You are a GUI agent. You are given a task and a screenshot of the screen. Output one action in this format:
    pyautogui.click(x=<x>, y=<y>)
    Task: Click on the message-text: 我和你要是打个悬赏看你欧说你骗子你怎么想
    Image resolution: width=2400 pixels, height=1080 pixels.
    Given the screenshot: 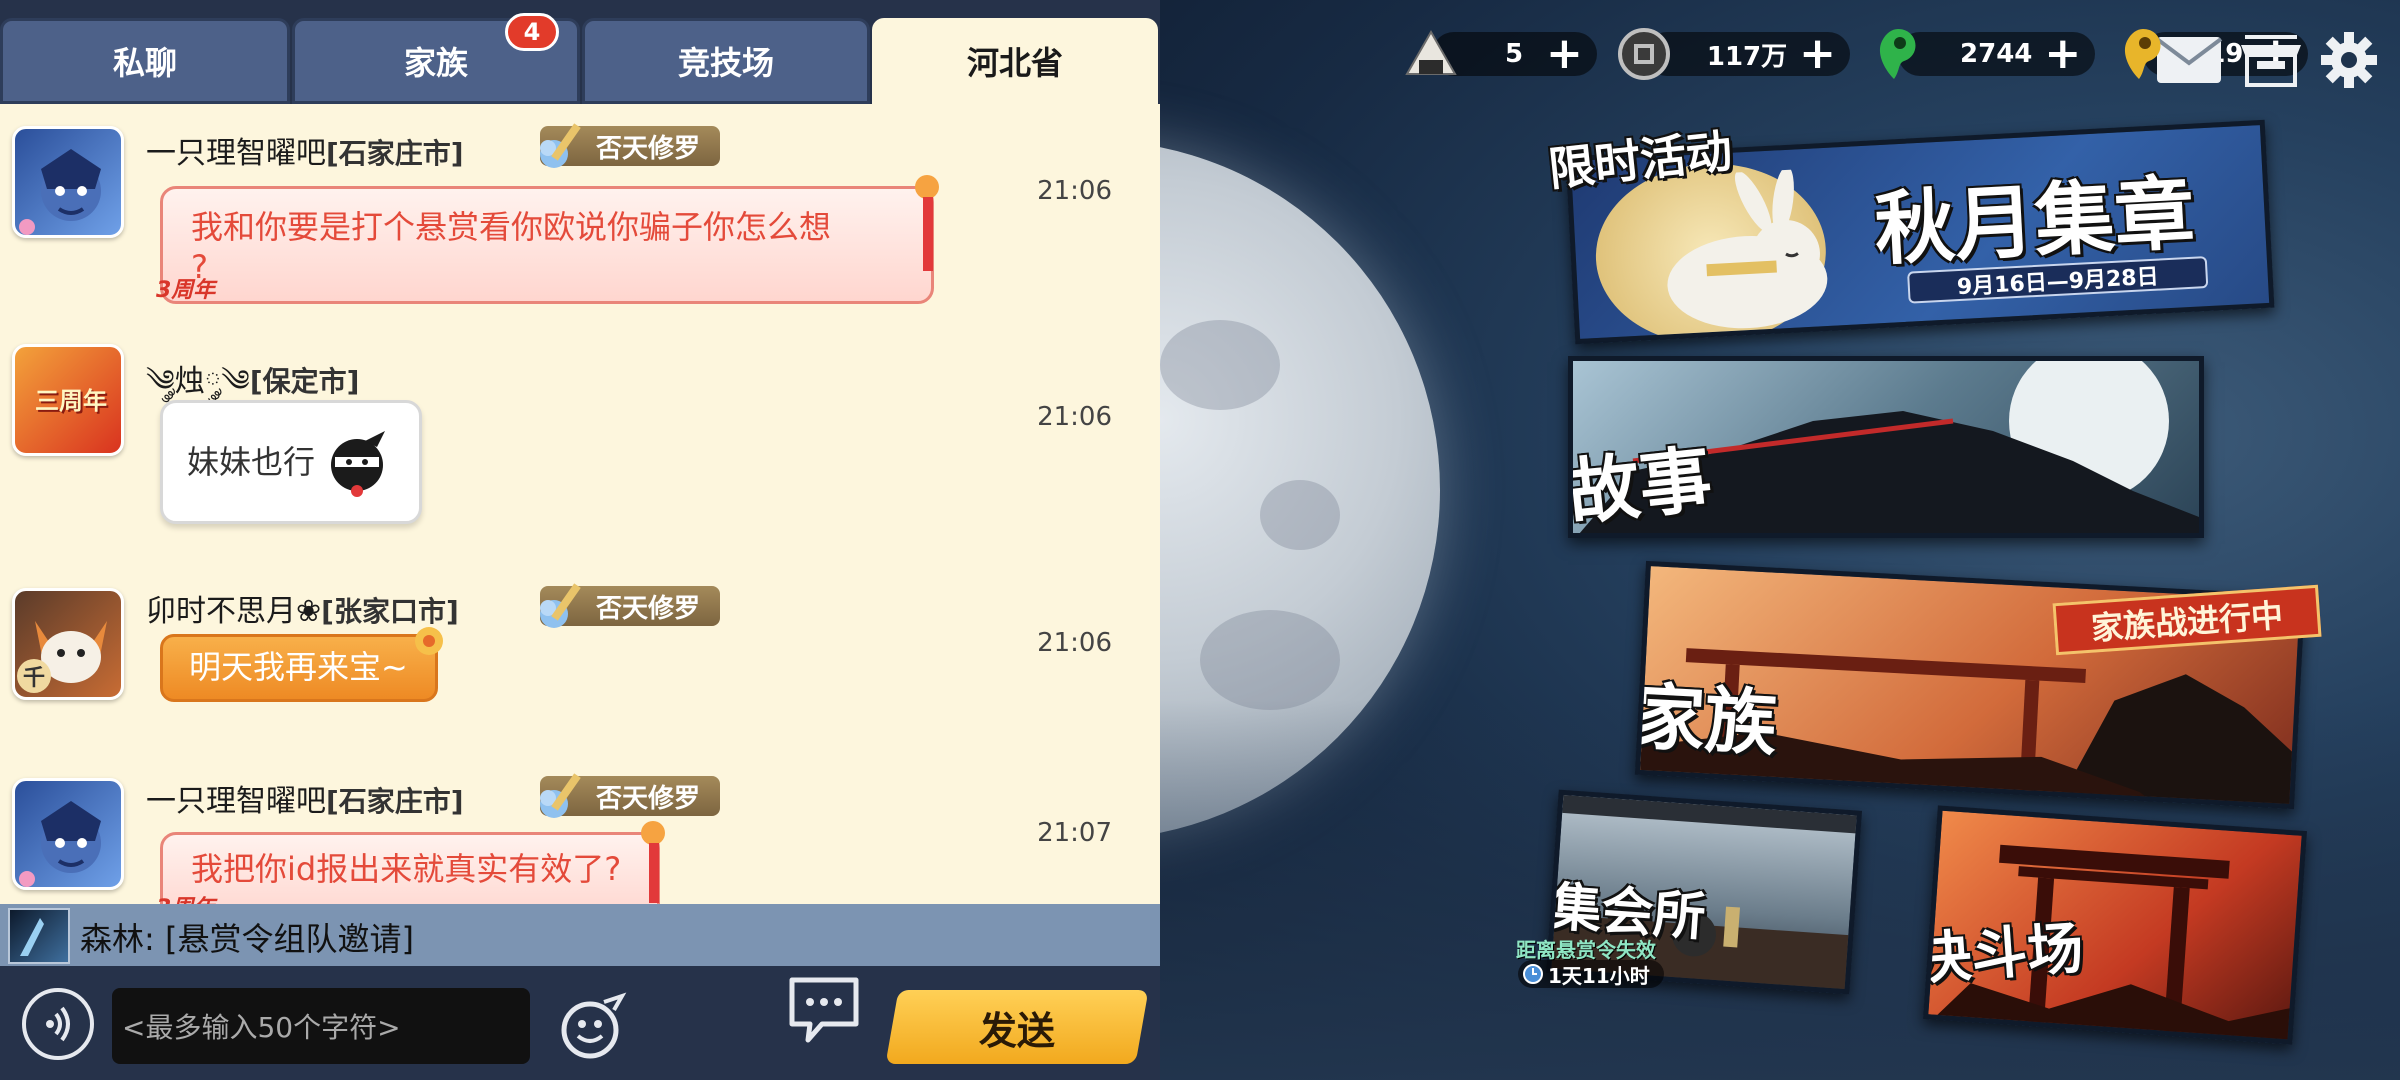 What is the action you would take?
    pyautogui.click(x=511, y=227)
    